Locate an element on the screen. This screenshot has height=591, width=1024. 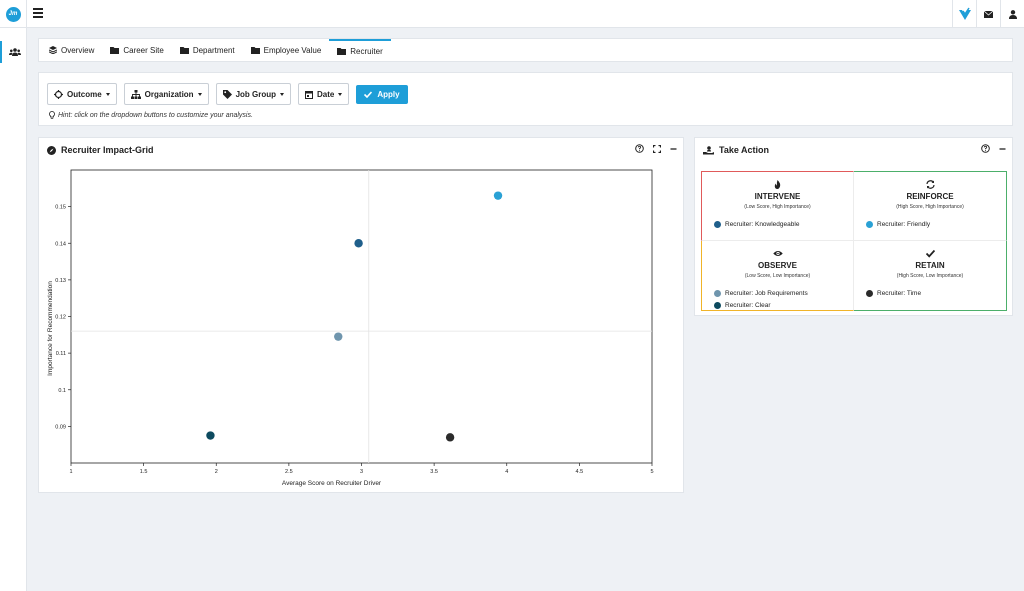
brand-badge-icon is located at coordinates (964, 14).